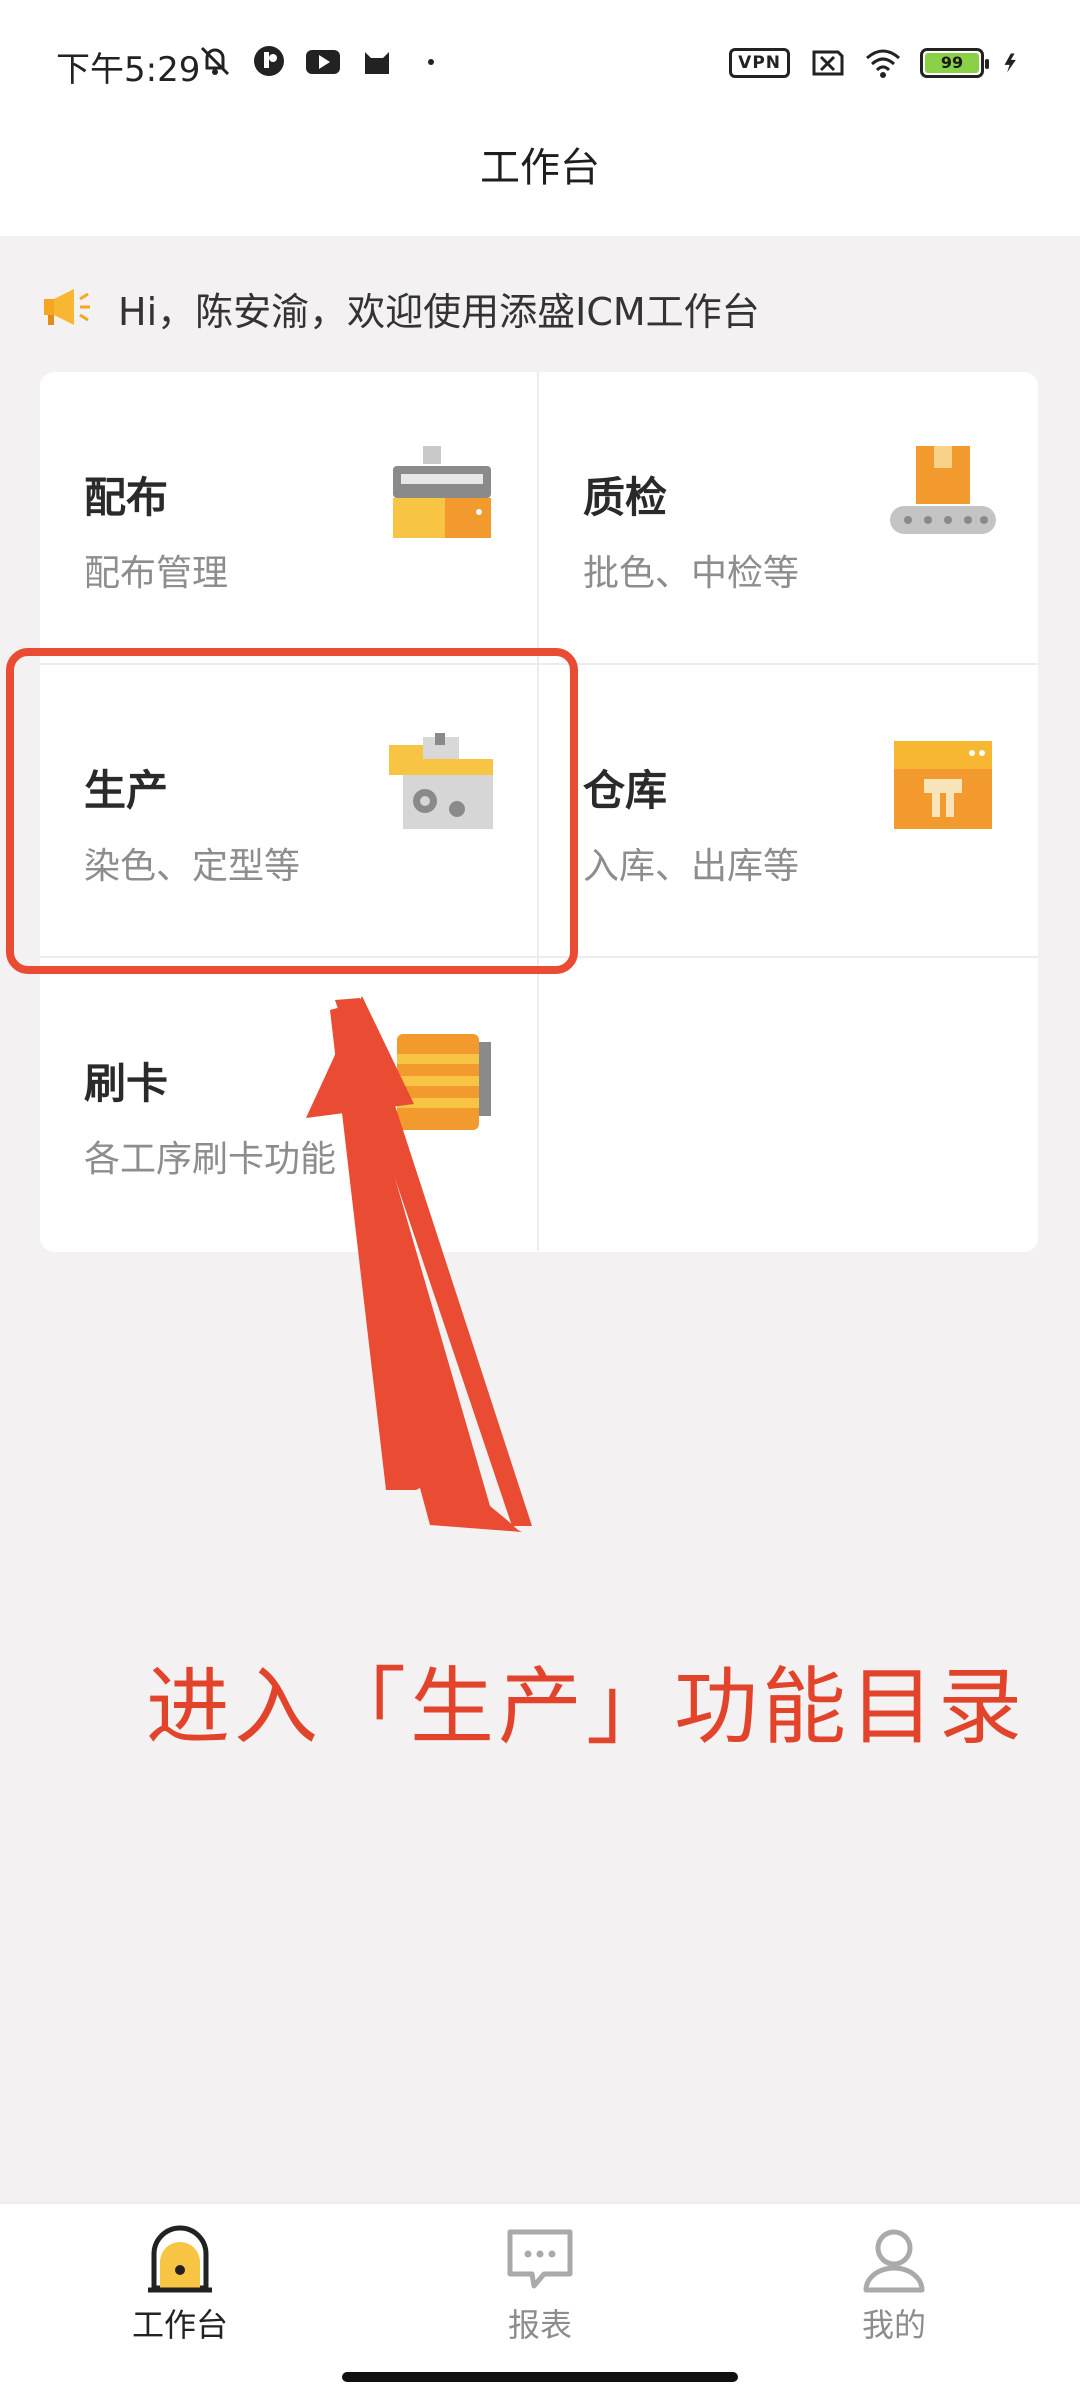  What do you see at coordinates (943, 785) in the screenshot?
I see `warehouse-box-icon` at bounding box center [943, 785].